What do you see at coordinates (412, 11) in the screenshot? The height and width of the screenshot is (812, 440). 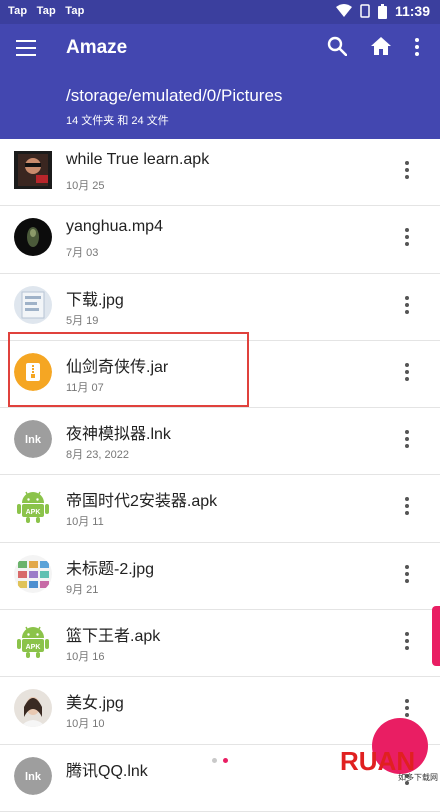 I see `clock: 11:39` at bounding box center [412, 11].